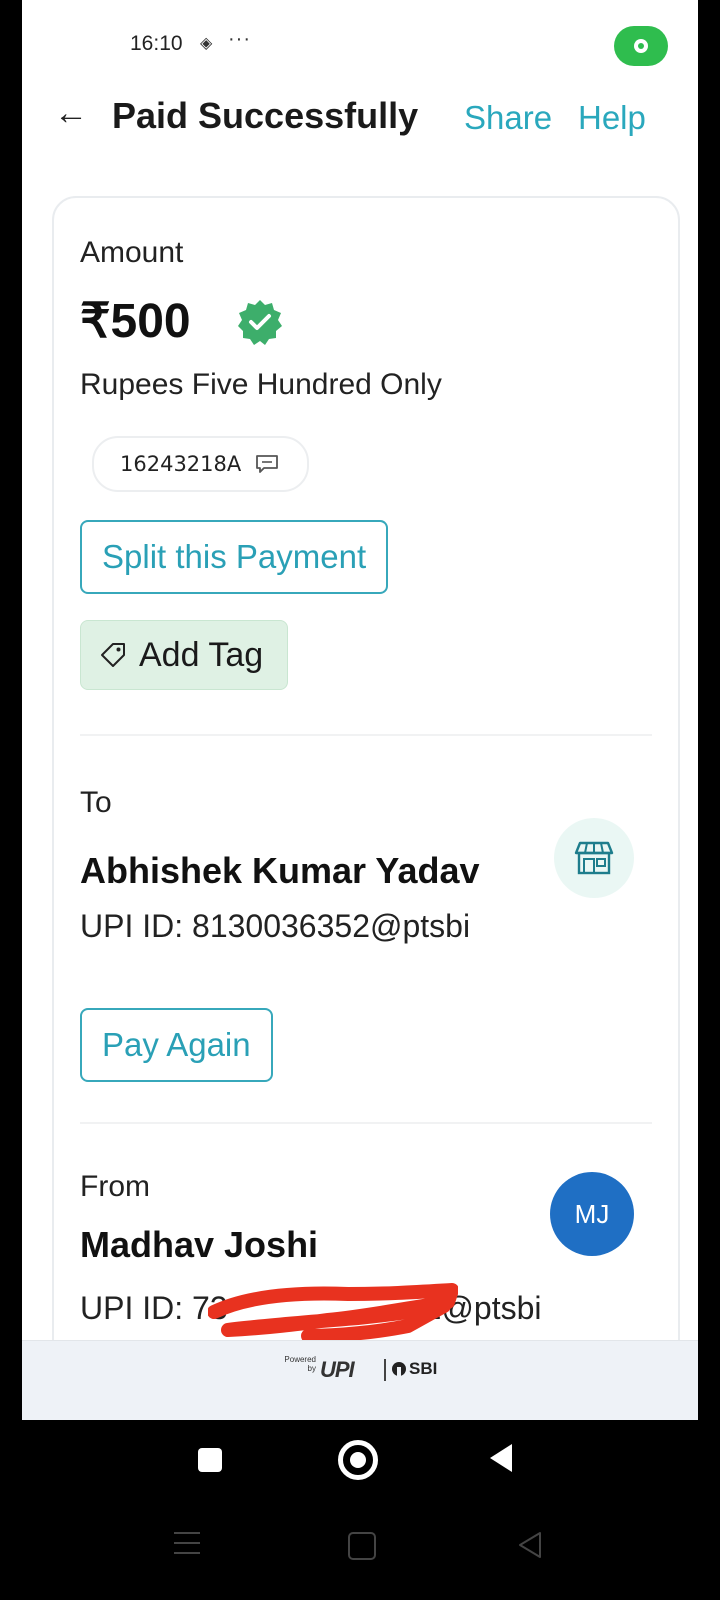  Describe the element at coordinates (358, 1460) in the screenshot. I see `home-icon` at that location.